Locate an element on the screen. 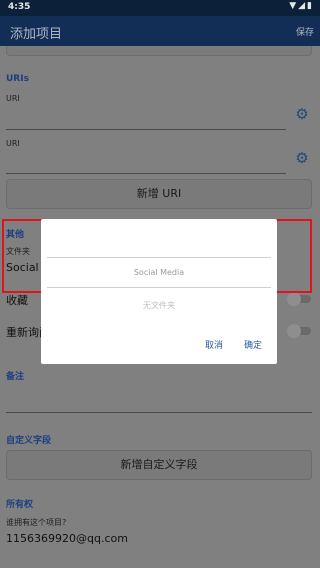 This screenshot has height=568, width=320. app-bar: 添加项目 保存 is located at coordinates (160, 31).